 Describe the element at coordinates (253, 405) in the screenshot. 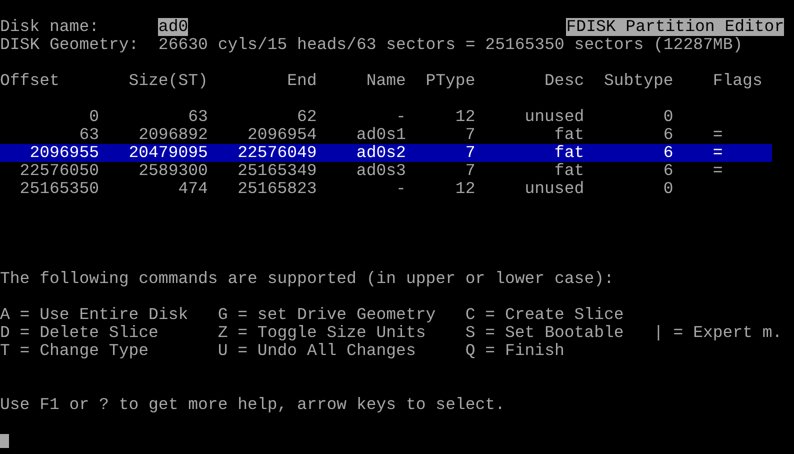

I see `help-hint: Use F1 or ? to get more help, arrow keys to select.` at that location.